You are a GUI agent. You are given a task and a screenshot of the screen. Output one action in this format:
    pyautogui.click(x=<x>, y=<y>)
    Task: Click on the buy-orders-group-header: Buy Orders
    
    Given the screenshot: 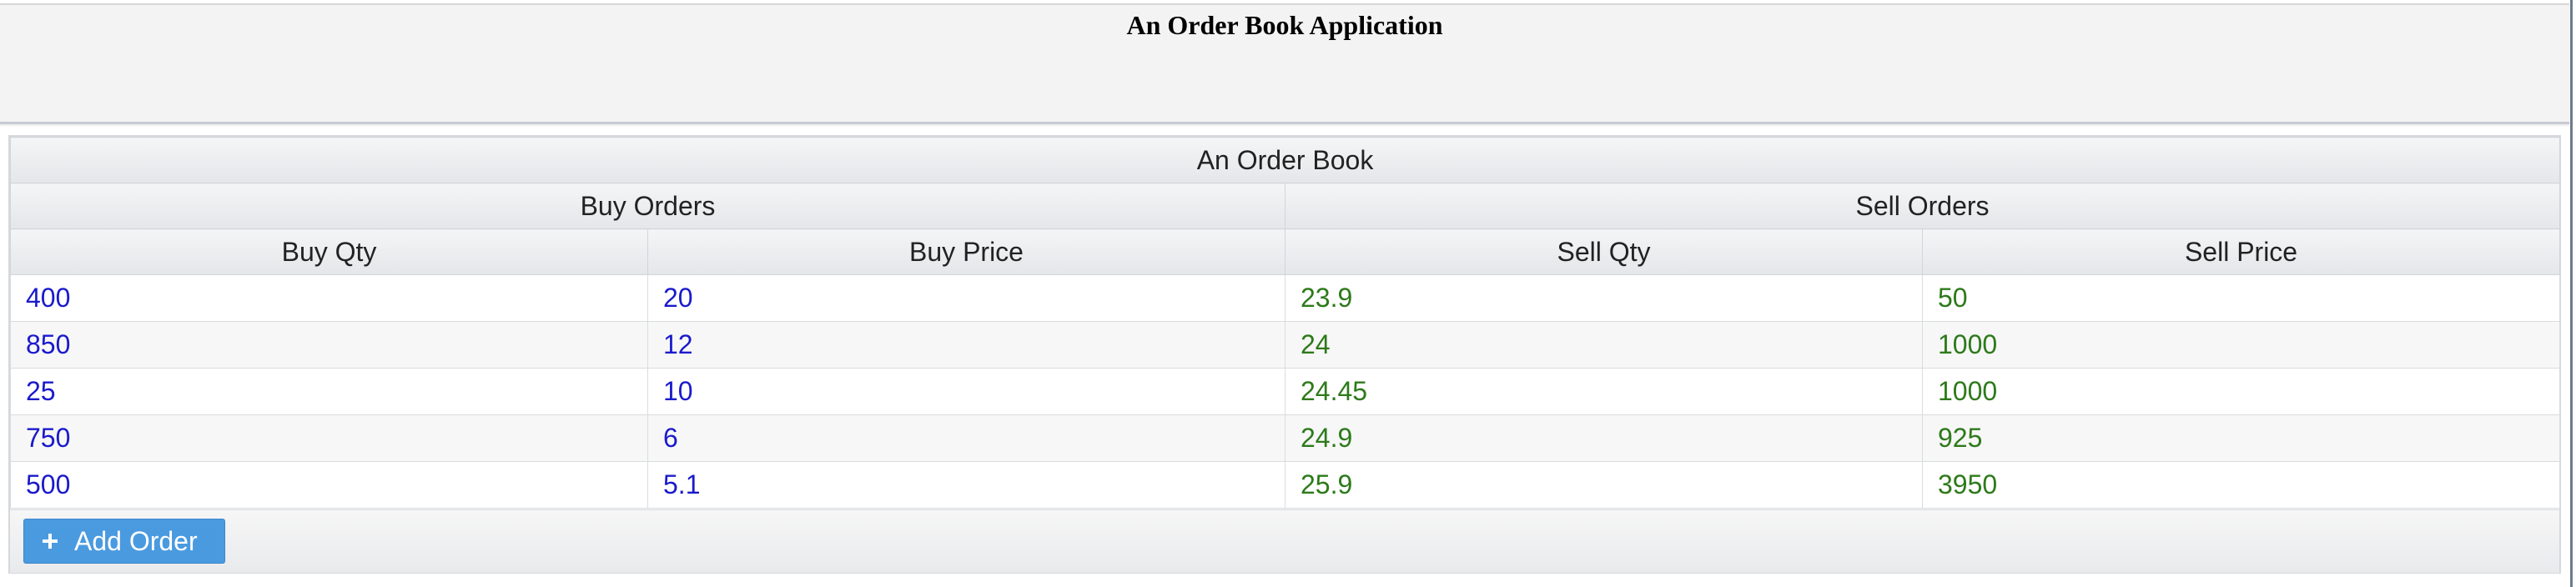 What is the action you would take?
    pyautogui.click(x=647, y=206)
    